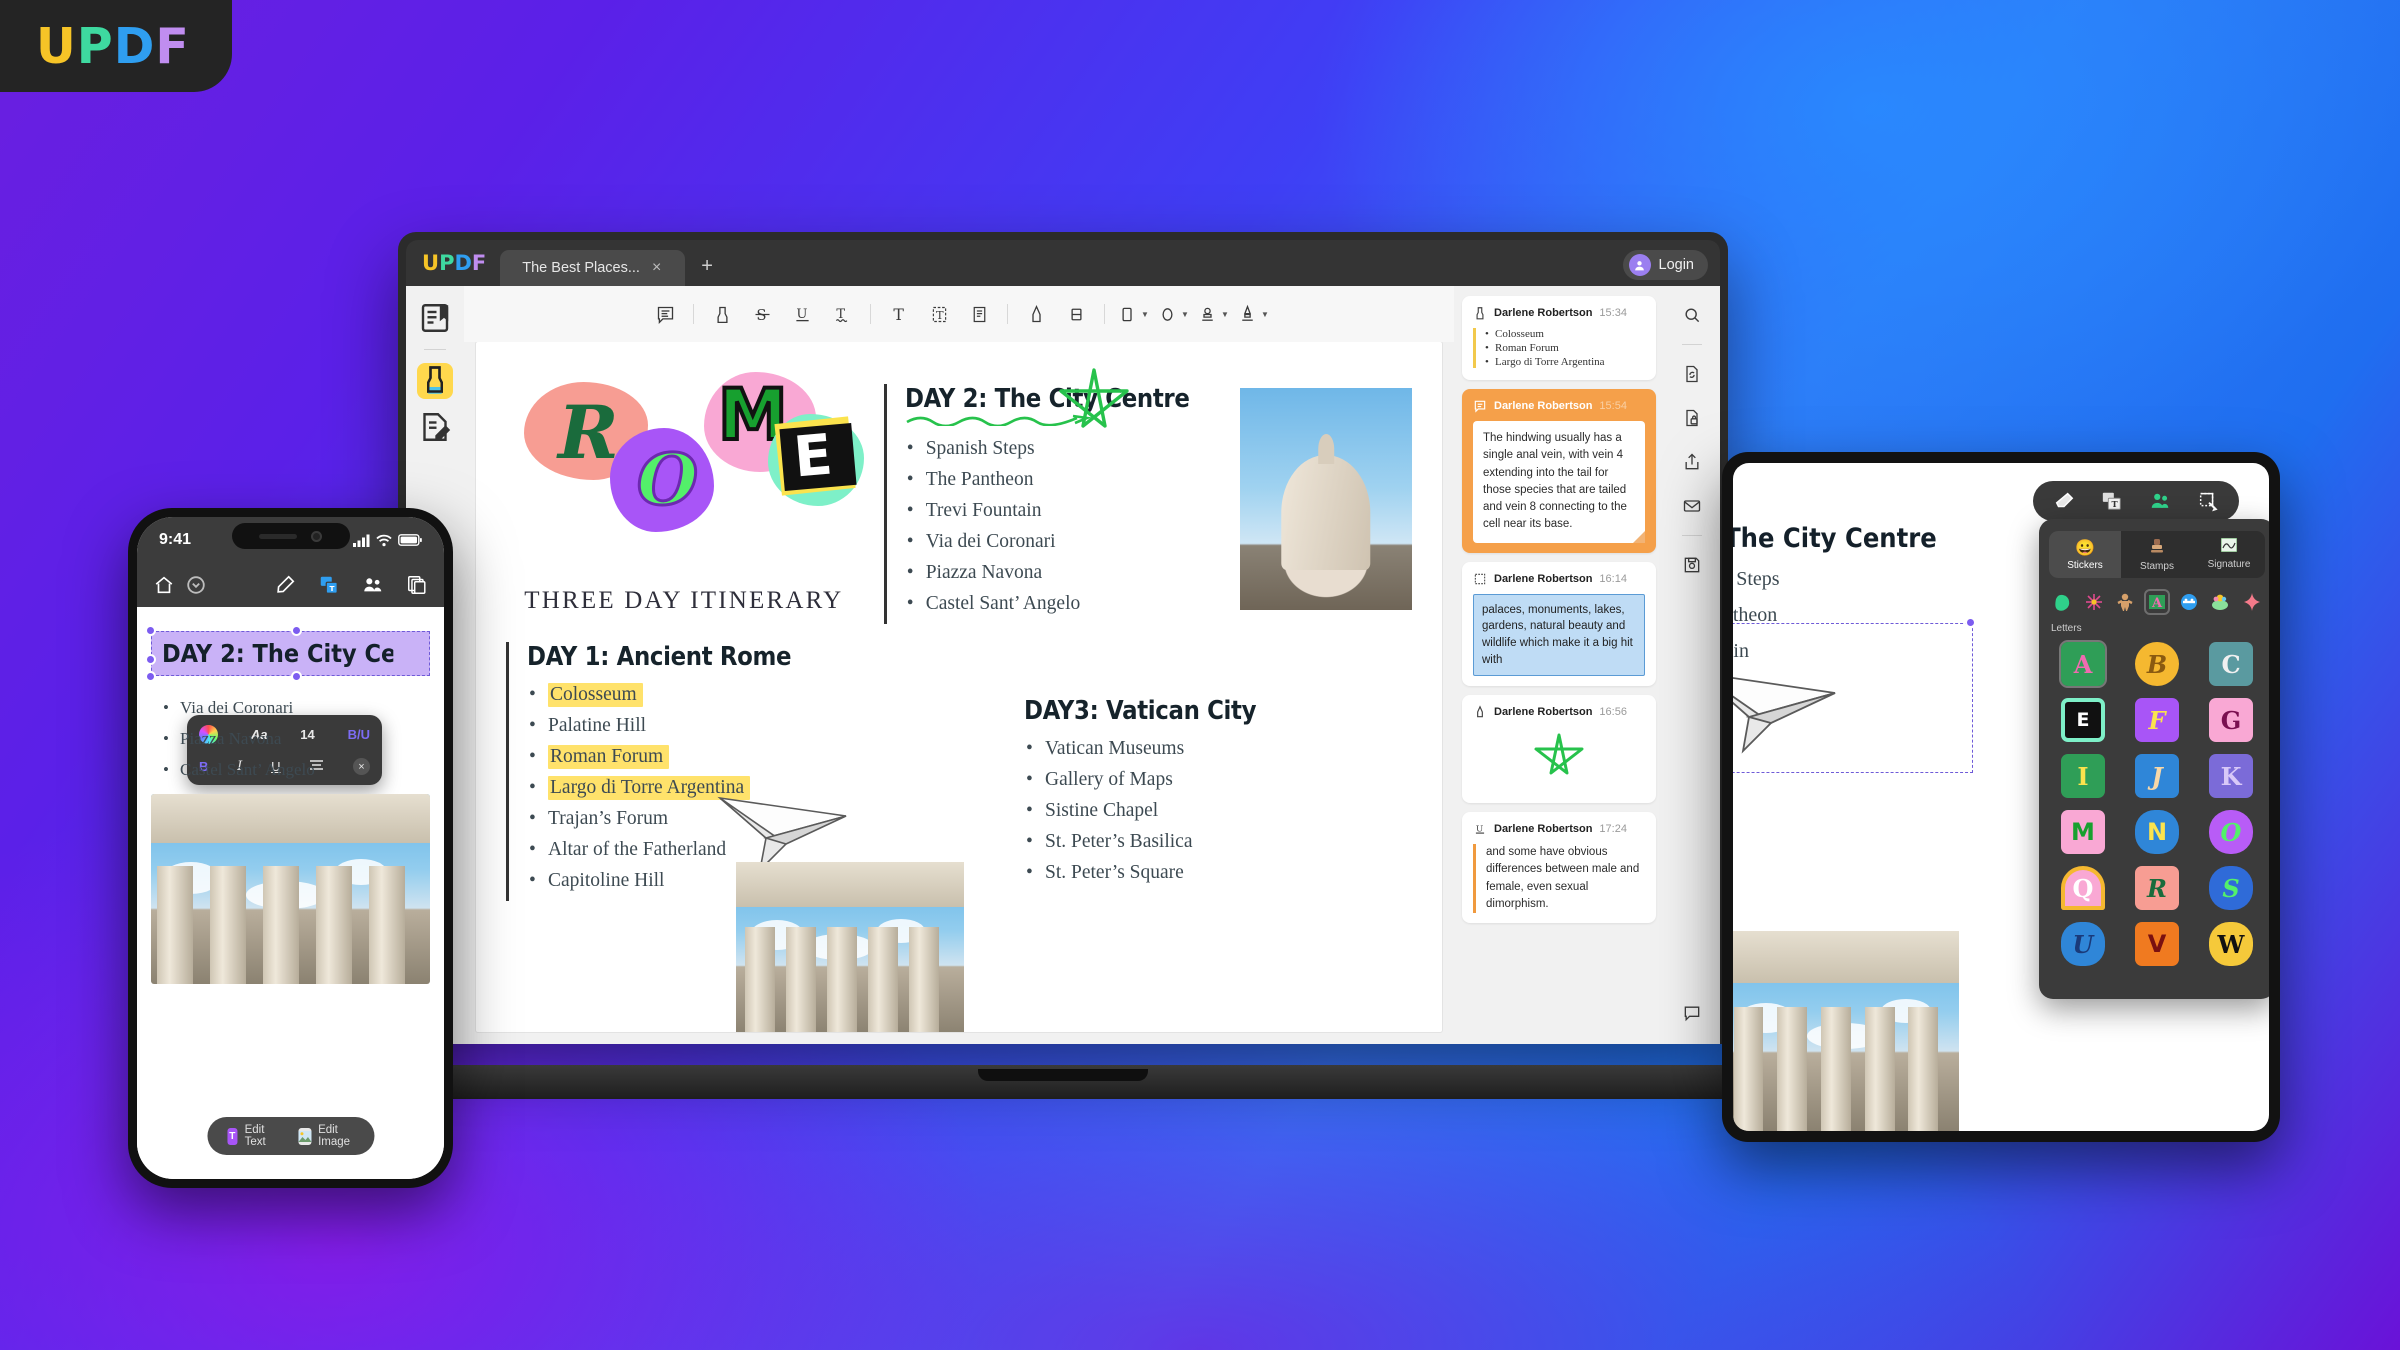 The image size is (2400, 1350). What do you see at coordinates (2208, 501) in the screenshot?
I see `crop-icon` at bounding box center [2208, 501].